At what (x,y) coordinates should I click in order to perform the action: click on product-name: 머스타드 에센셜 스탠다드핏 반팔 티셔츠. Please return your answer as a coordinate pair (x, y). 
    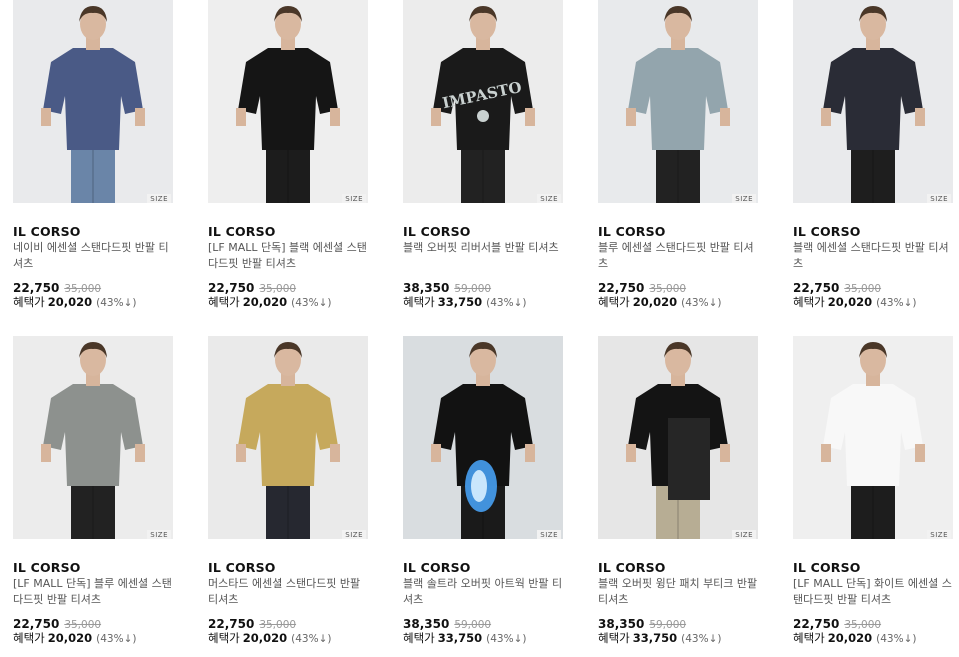
    Looking at the image, I should click on (288, 593).